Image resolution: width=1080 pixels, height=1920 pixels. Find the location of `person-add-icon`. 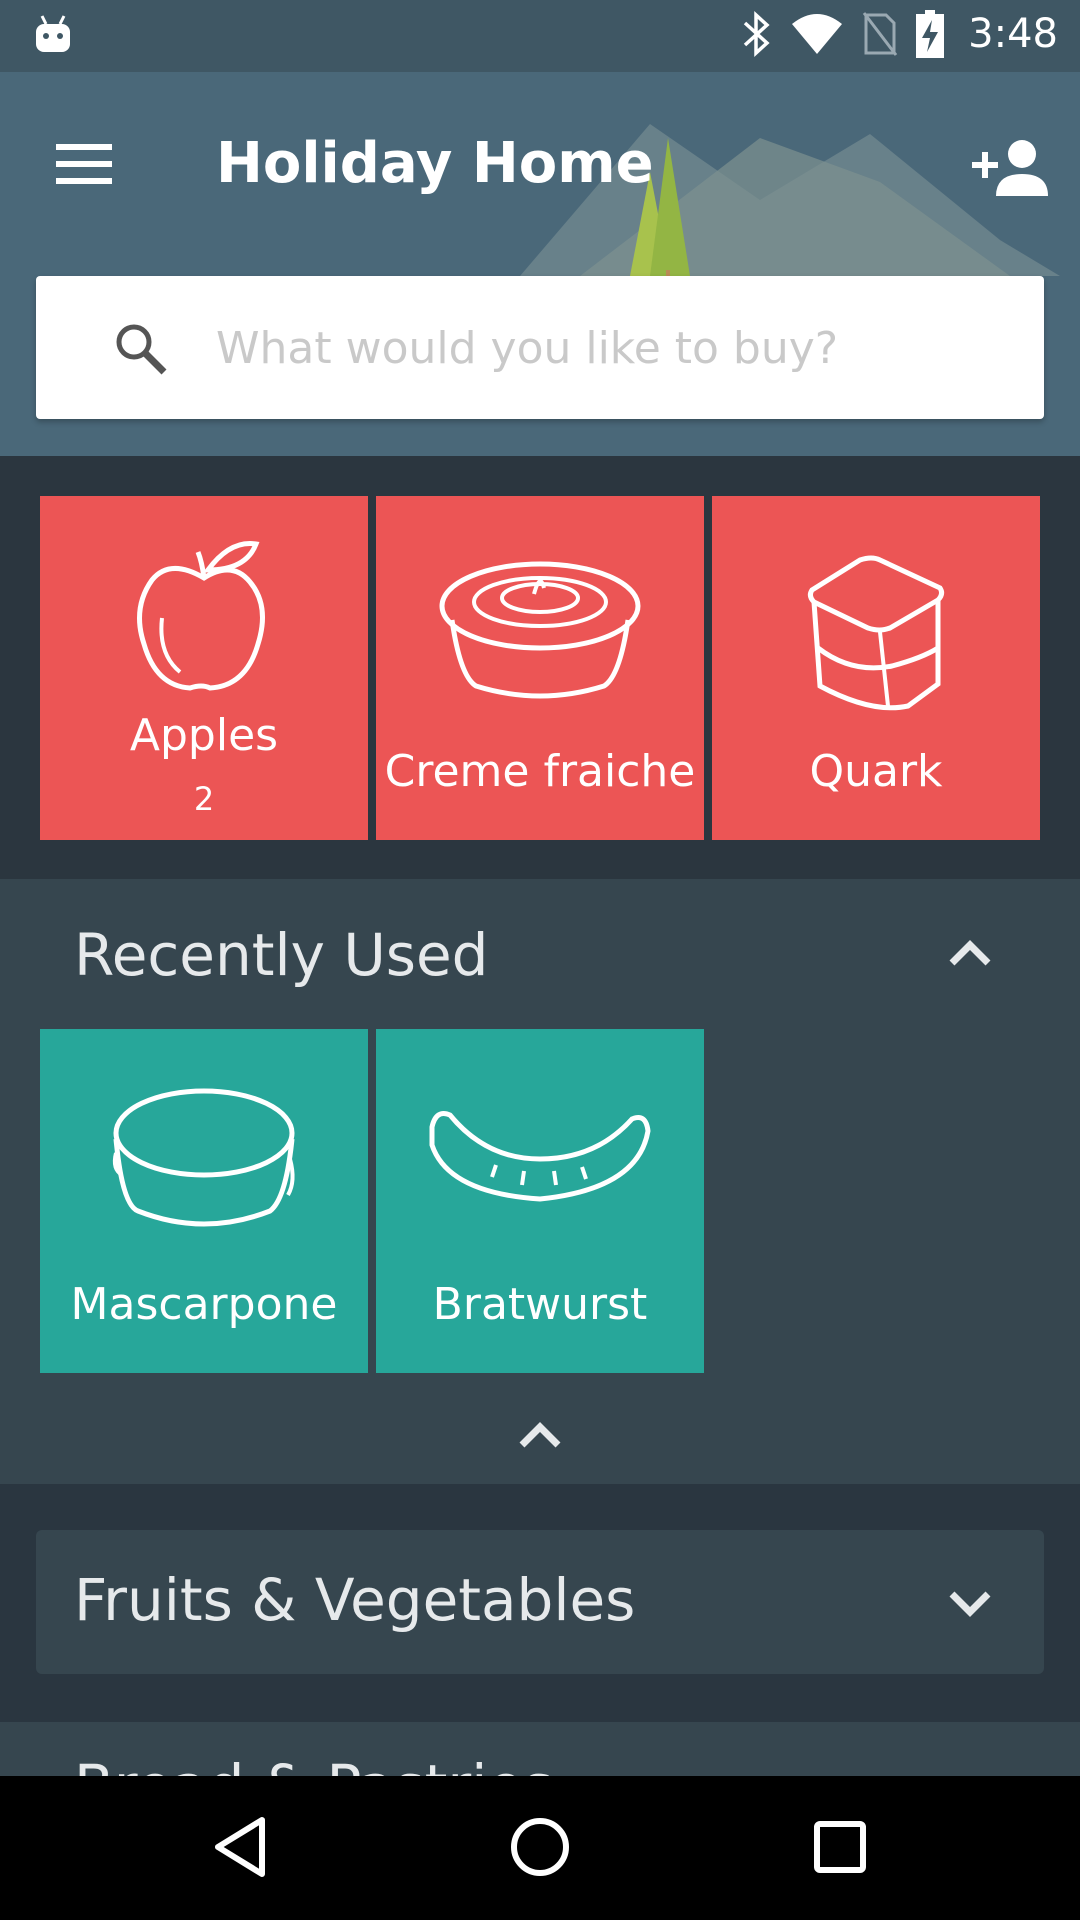

person-add-icon is located at coordinates (1010, 166).